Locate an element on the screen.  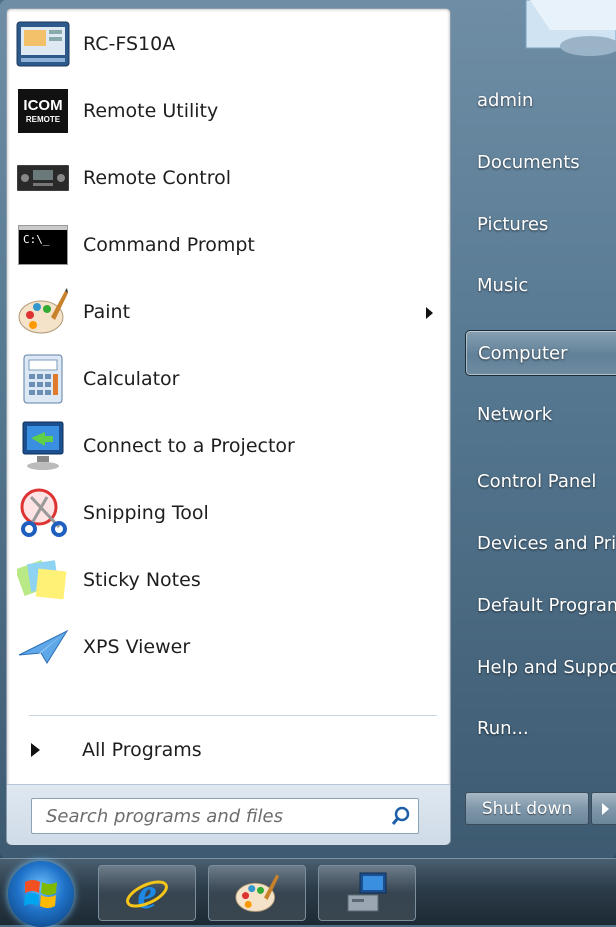
icom-remote-icon: ICOM REMOTE is located at coordinates (43, 111).